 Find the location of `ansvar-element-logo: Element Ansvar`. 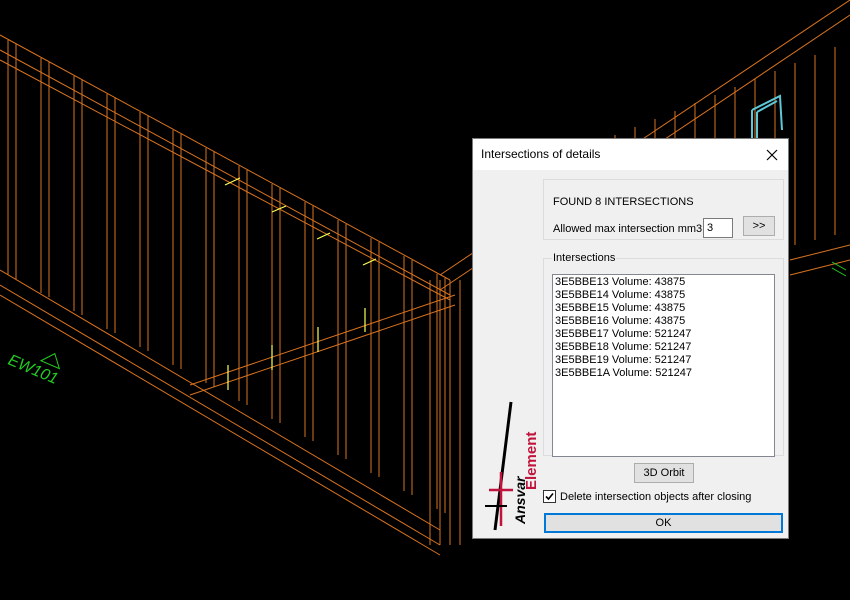

ansvar-element-logo: Element Ansvar is located at coordinates (511, 466).